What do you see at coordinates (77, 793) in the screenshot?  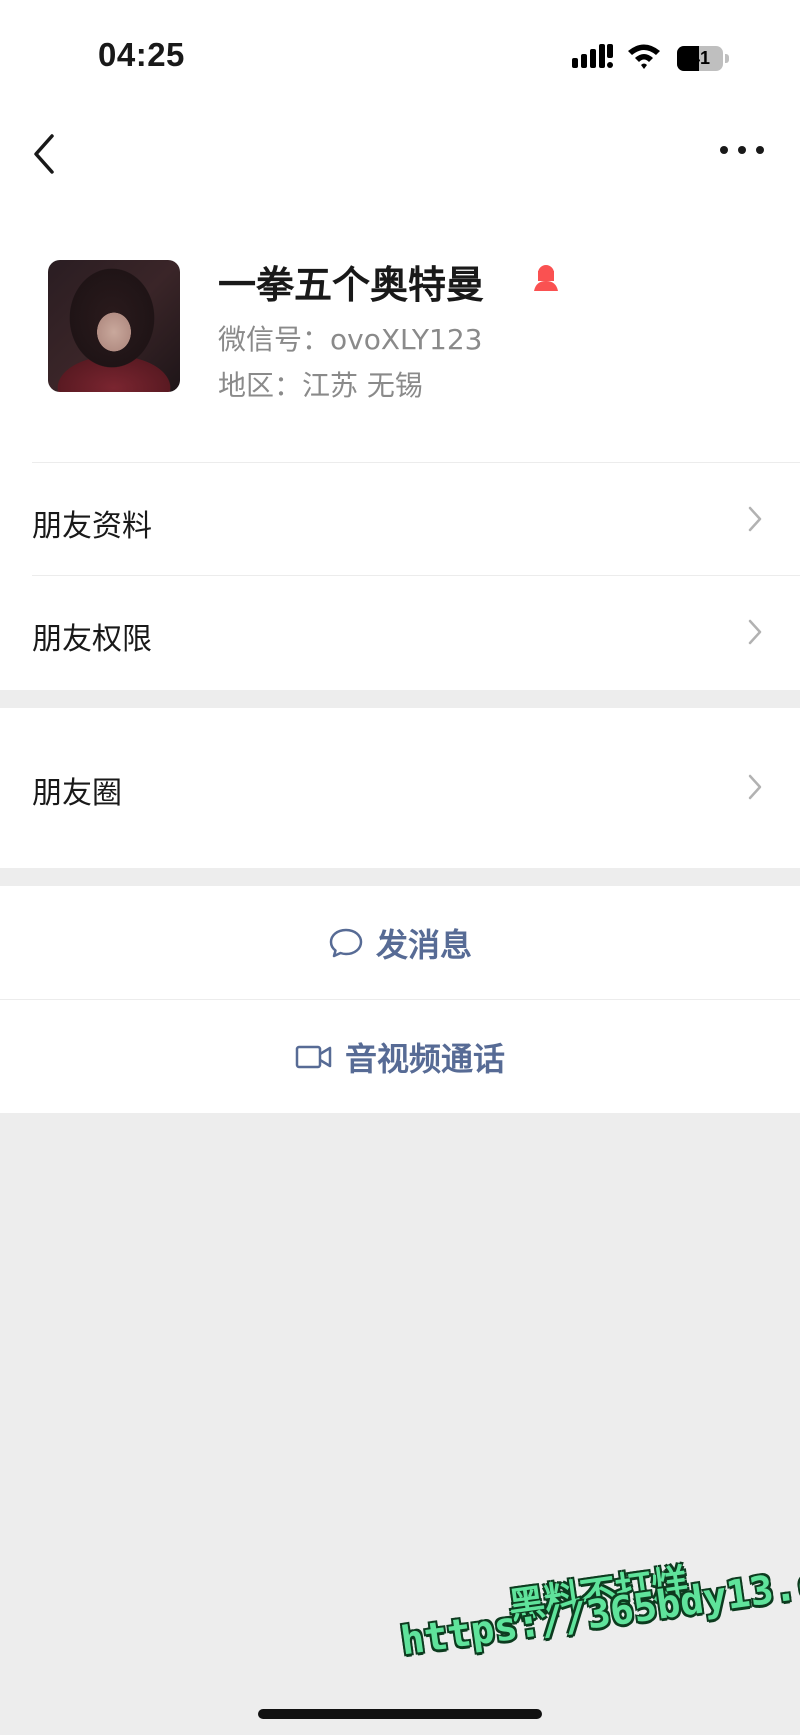 I see `moments-label: 朋友圈` at bounding box center [77, 793].